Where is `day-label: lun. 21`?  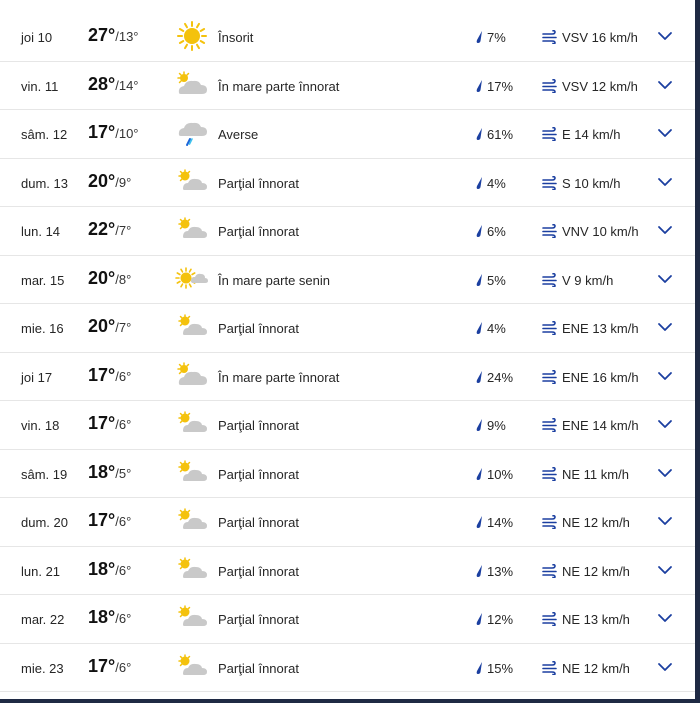
day-label: lun. 21 is located at coordinates (41, 571).